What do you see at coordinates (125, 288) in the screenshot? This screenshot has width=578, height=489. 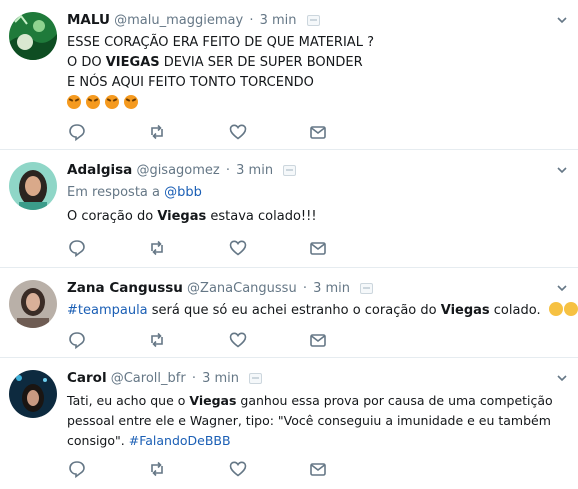 I see `display-name: Zana Cangussu` at bounding box center [125, 288].